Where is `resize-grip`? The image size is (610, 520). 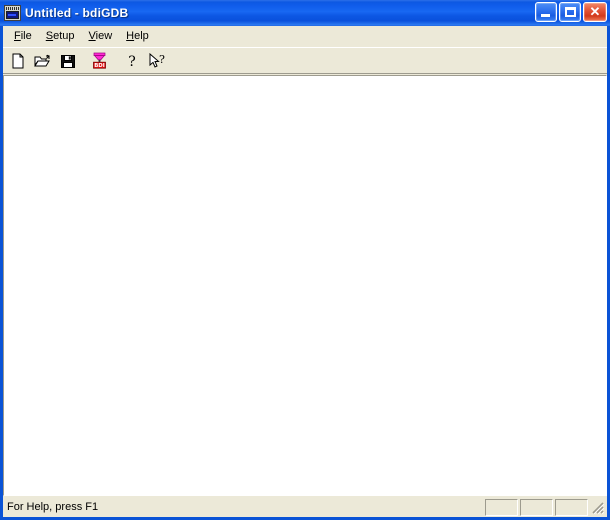
resize-grip is located at coordinates (597, 507).